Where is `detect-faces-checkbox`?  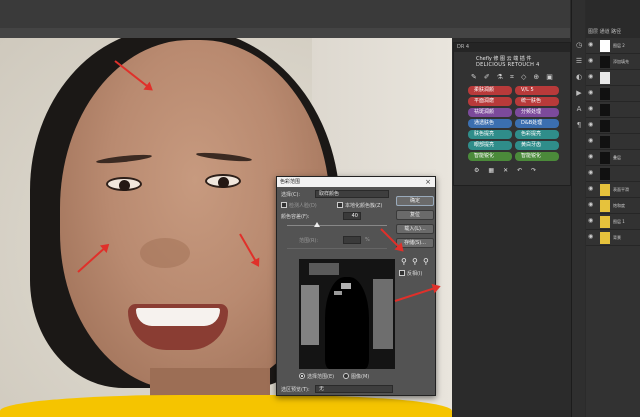
detect-faces-checkbox is located at coordinates (284, 205).